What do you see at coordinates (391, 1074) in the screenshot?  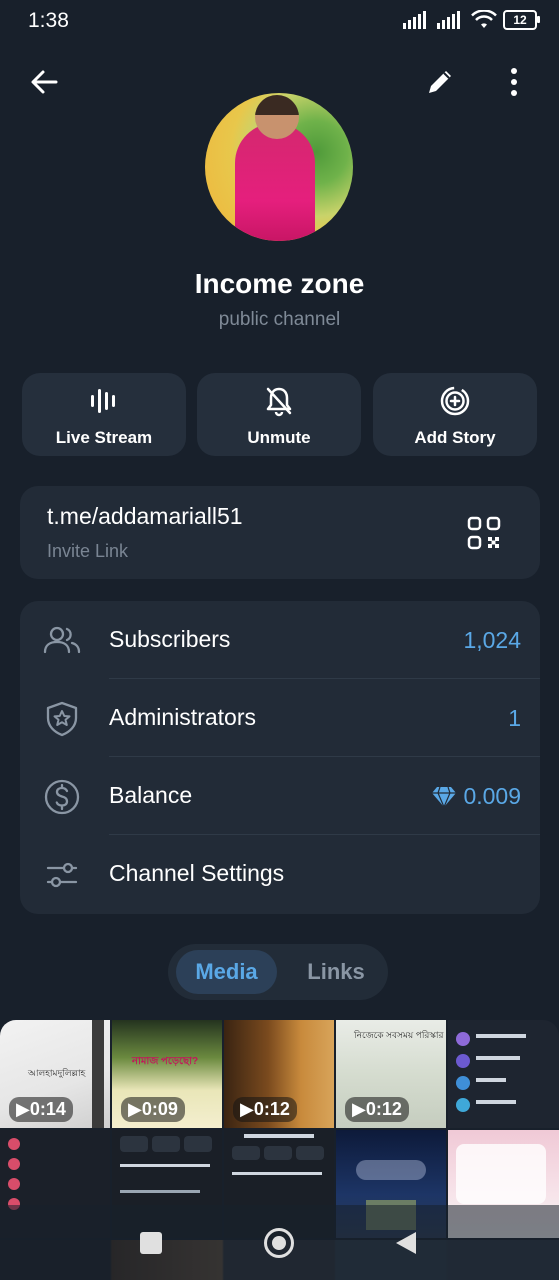 I see `media-thumb: নিজেকে সবসময় পরিস্কার ▶0:12` at bounding box center [391, 1074].